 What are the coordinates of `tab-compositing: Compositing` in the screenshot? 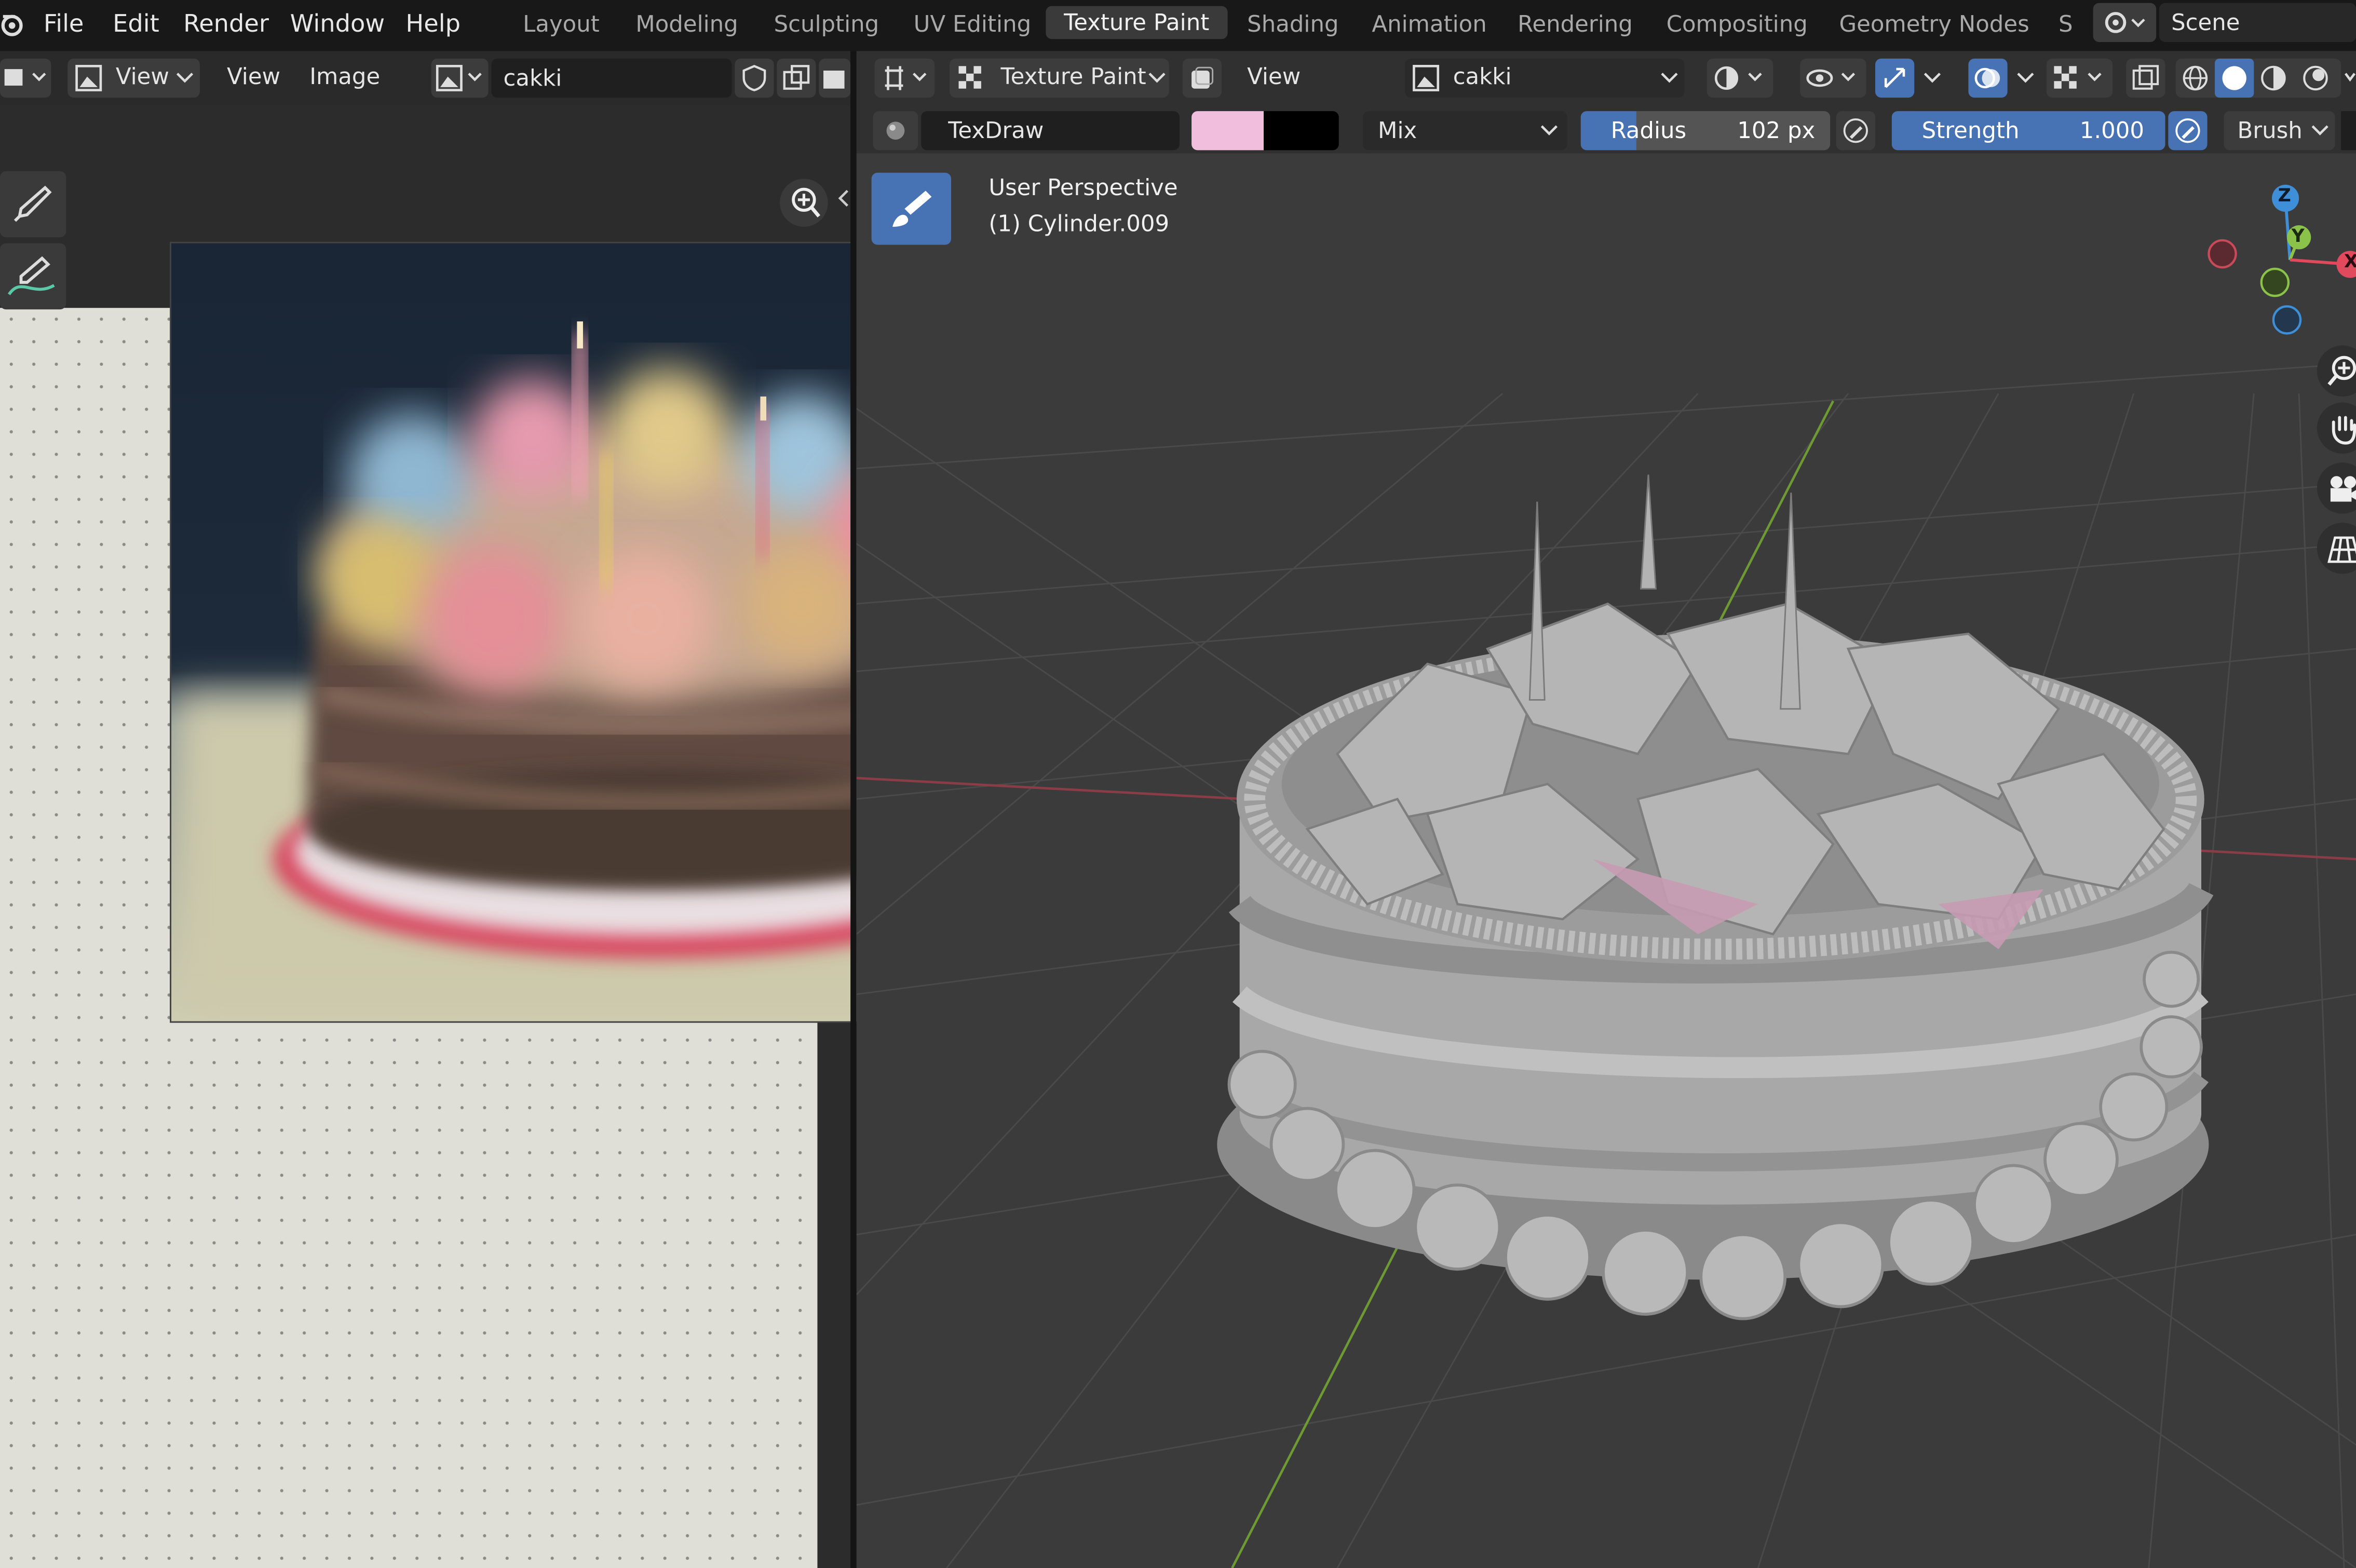 It's located at (1737, 23).